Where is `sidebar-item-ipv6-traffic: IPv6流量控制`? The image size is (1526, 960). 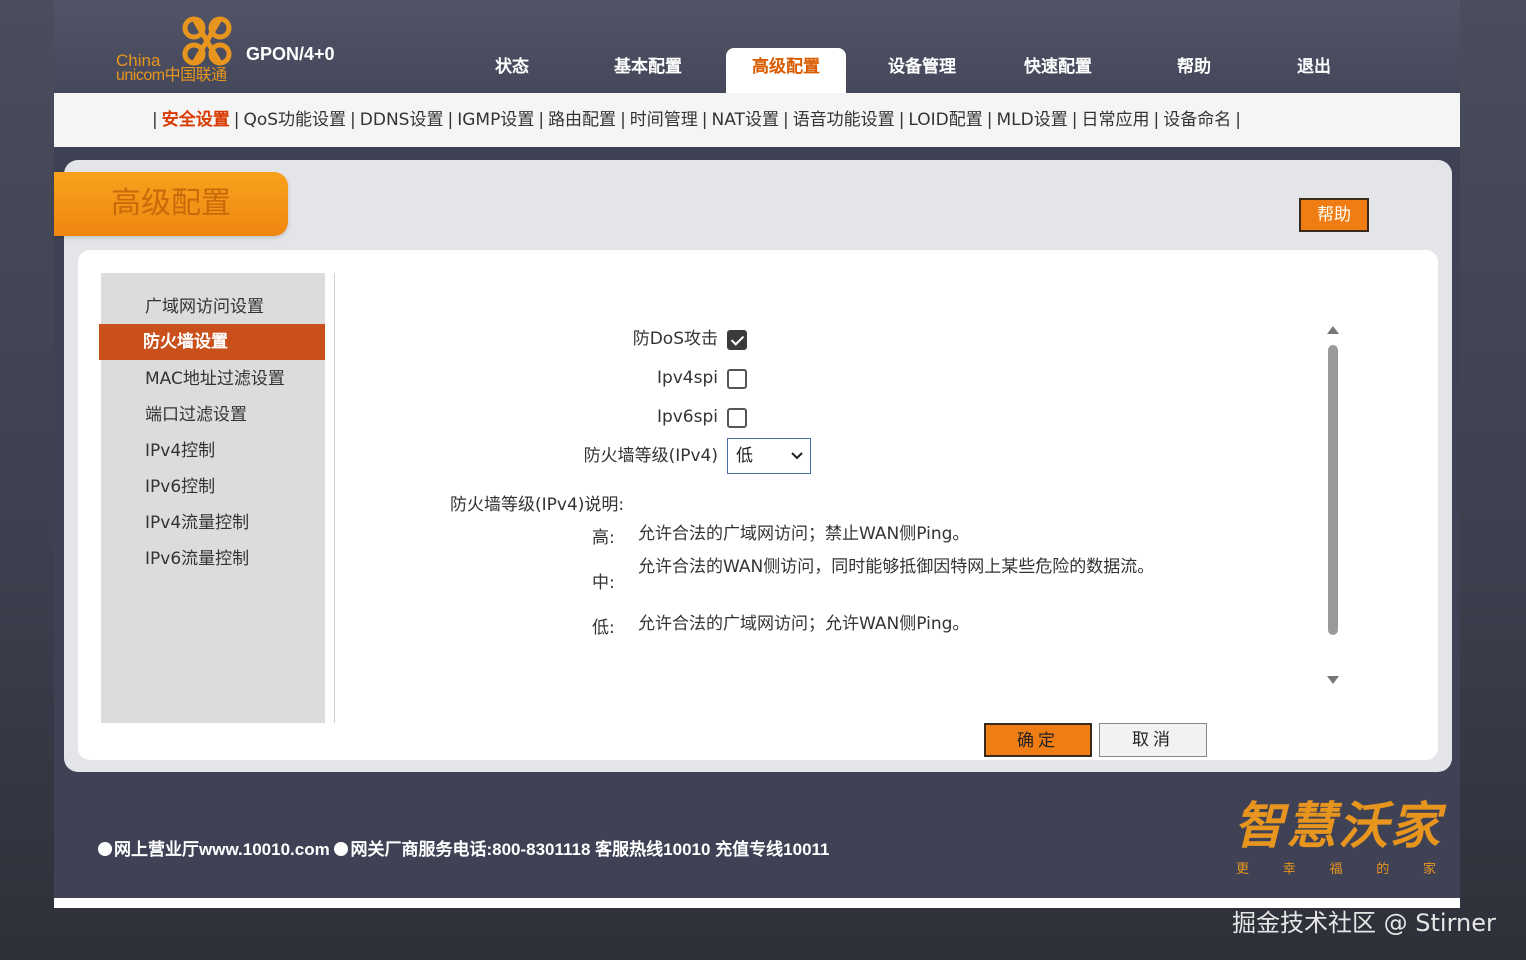
sidebar-item-ipv6-traffic: IPv6流量控制 is located at coordinates (213, 559).